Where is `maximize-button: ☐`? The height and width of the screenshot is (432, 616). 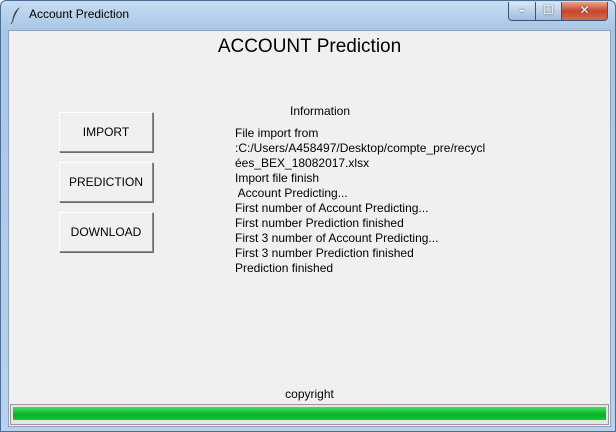
maximize-button: ☐ is located at coordinates (548, 11).